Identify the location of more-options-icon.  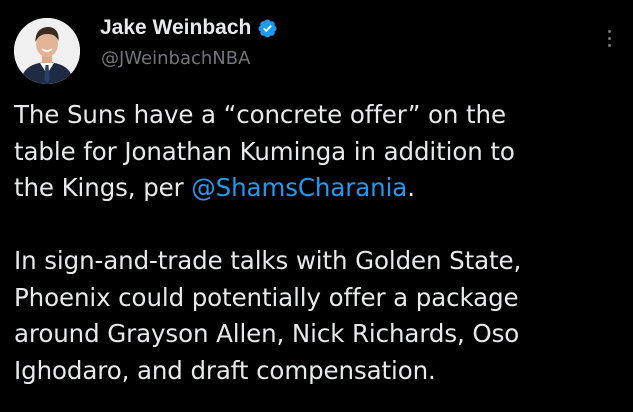
(609, 43).